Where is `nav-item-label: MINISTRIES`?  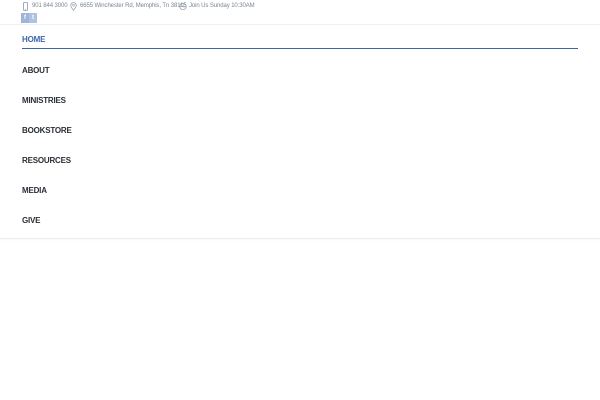
nav-item-label: MINISTRIES is located at coordinates (44, 100).